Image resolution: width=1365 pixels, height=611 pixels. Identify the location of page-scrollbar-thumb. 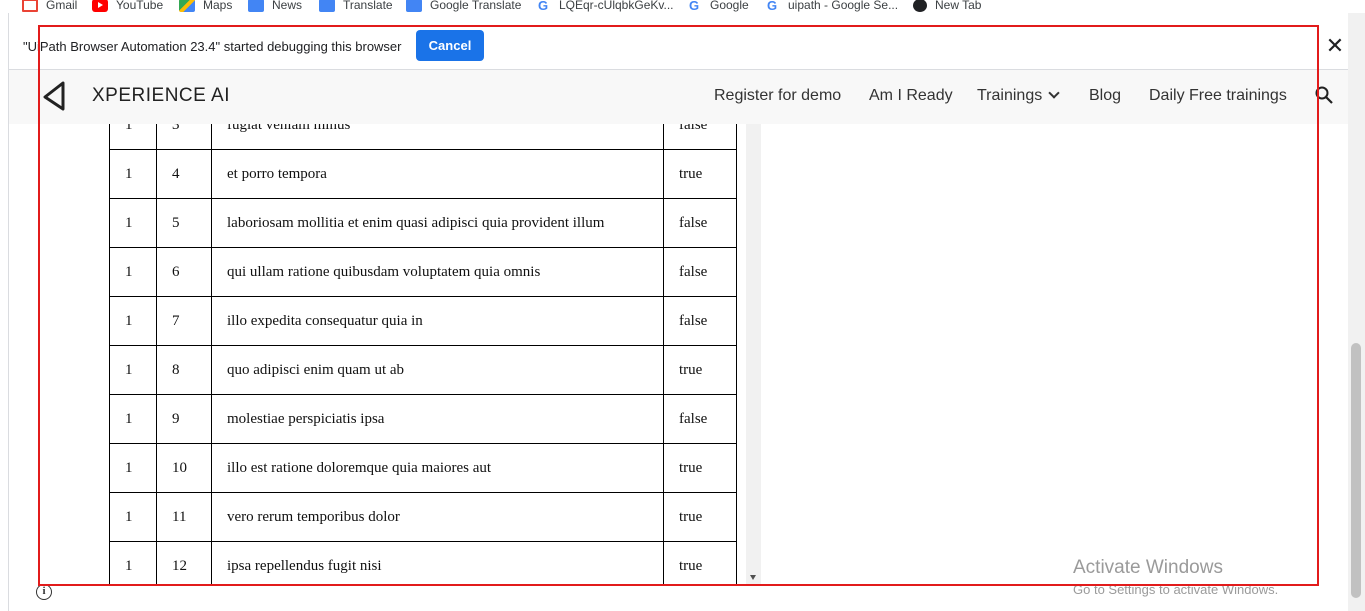
(1356, 470).